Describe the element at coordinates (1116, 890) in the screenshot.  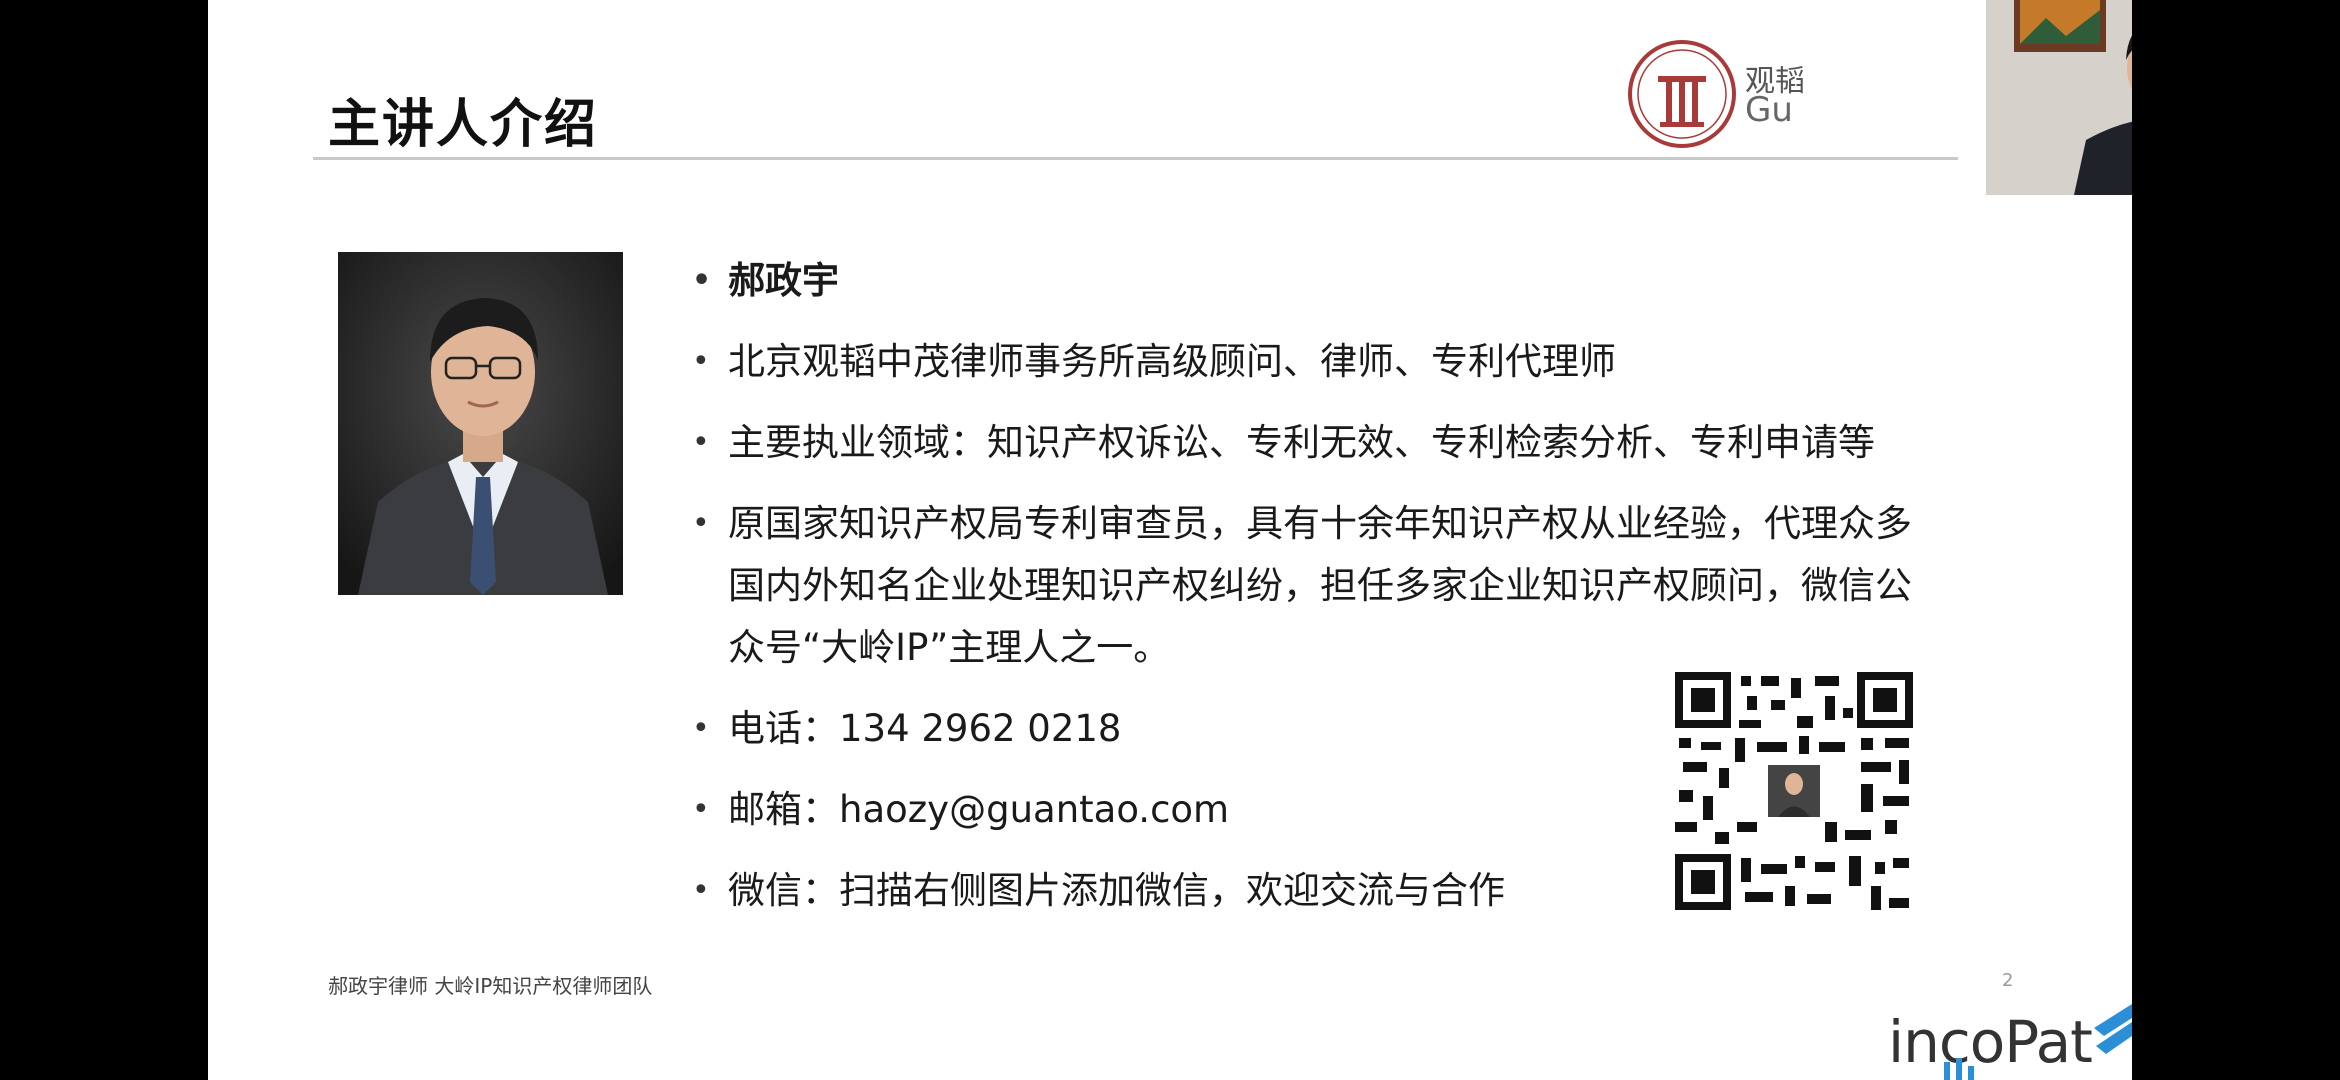
I see `wechat-text: 微信：扫描右侧图片添加微信，欢迎交流与合作` at that location.